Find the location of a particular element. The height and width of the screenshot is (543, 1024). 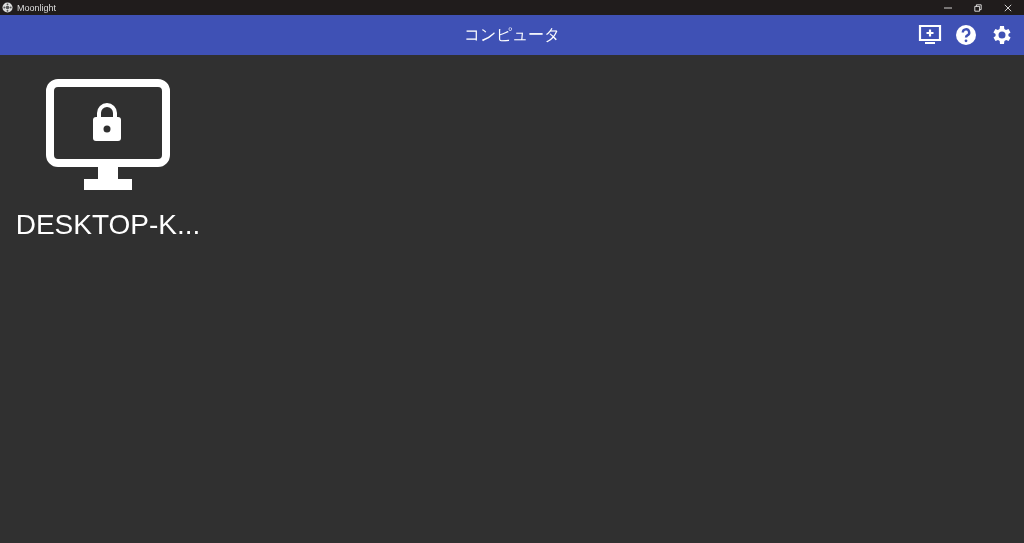

close-icon is located at coordinates (1008, 7).